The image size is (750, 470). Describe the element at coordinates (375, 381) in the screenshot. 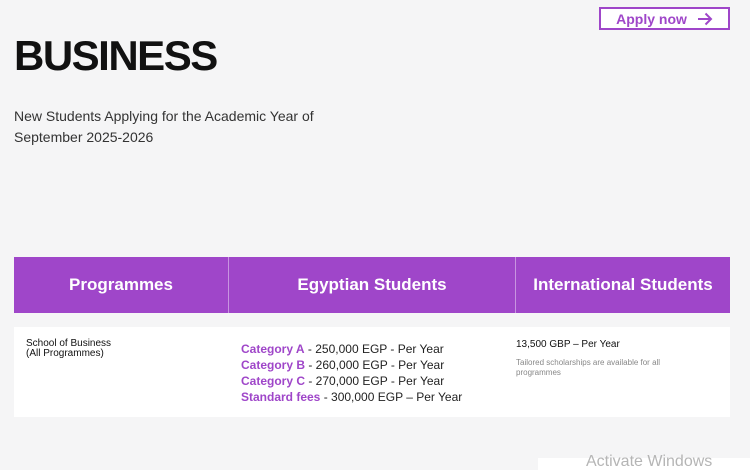

I see `fee-value: - 270,000 EGP - Per Year` at that location.